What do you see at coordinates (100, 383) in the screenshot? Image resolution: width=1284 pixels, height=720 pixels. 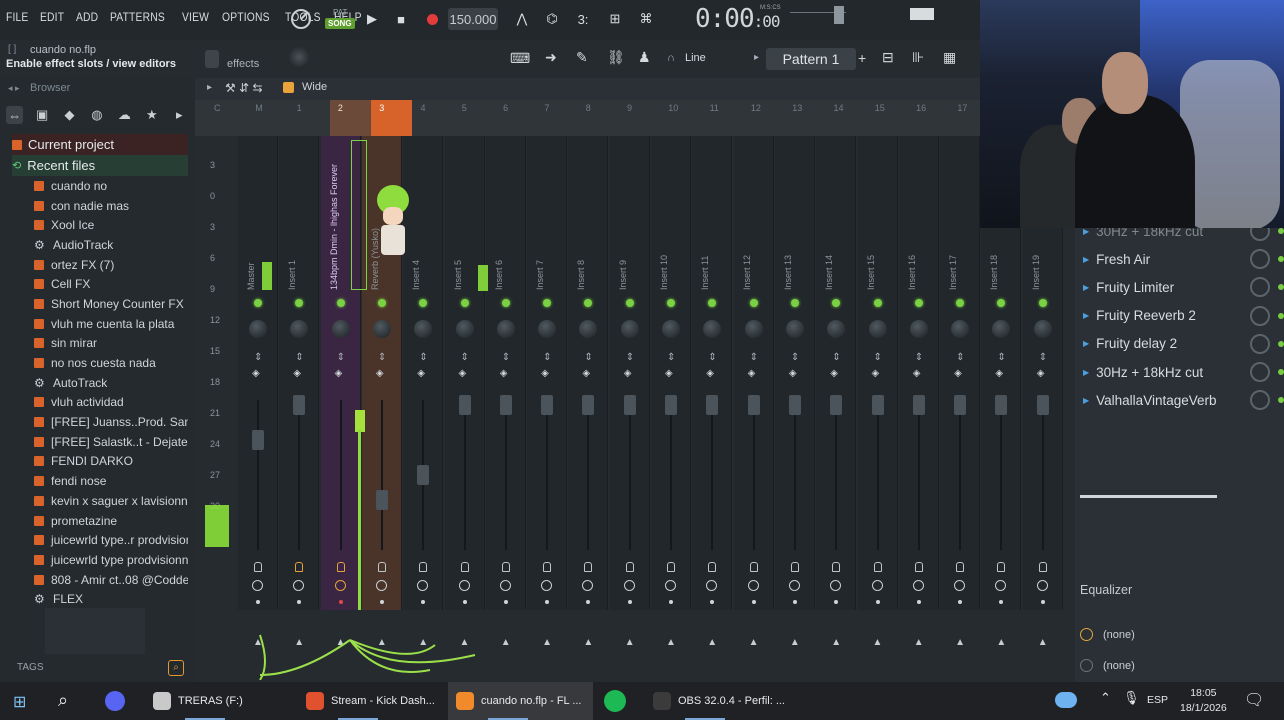 I see `recent-file-item: ⚙ AutoTrack` at bounding box center [100, 383].